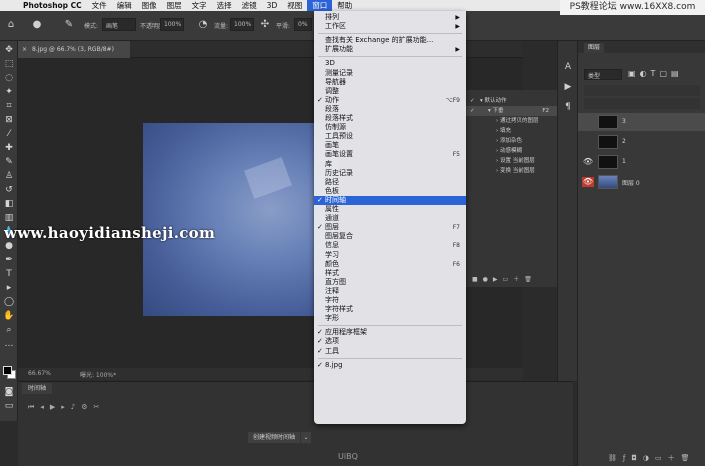  What do you see at coordinates (511, 111) in the screenshot?
I see `action-row: ✓ ▾ 下垂 F2` at bounding box center [511, 111].